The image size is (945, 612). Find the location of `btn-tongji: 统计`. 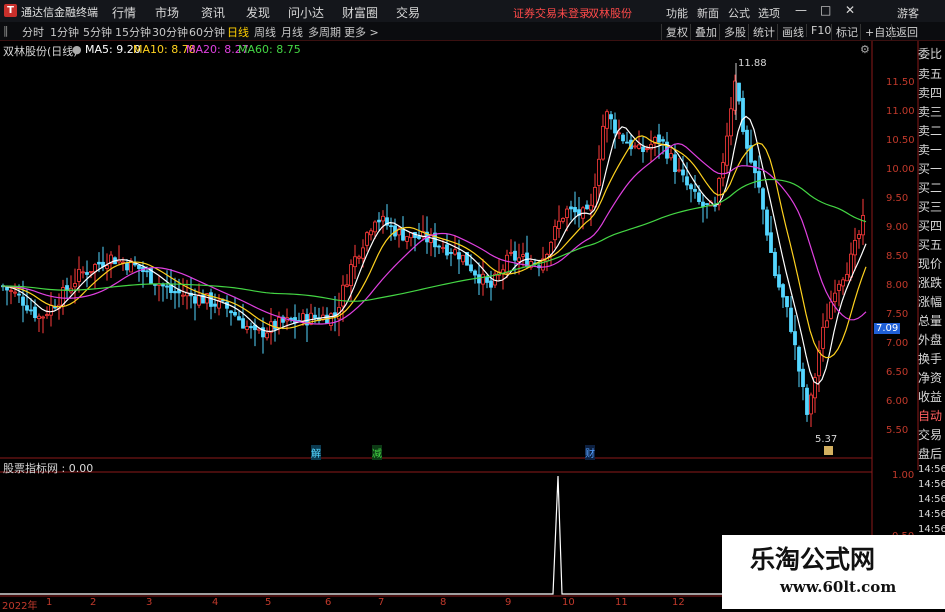

btn-tongji: 统计 is located at coordinates (761, 32).